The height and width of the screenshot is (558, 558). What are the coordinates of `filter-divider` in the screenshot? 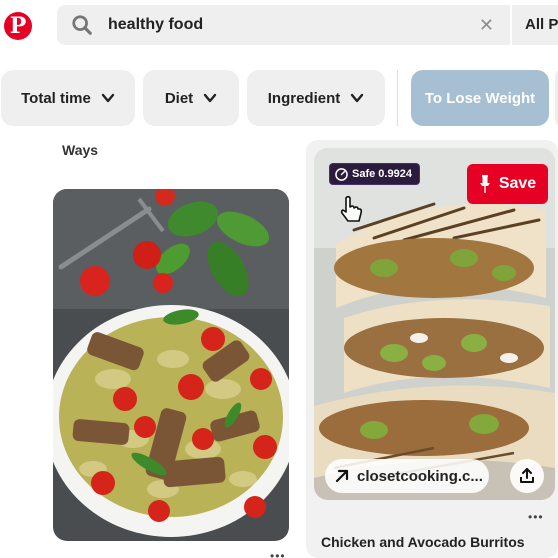 It's located at (397, 98).